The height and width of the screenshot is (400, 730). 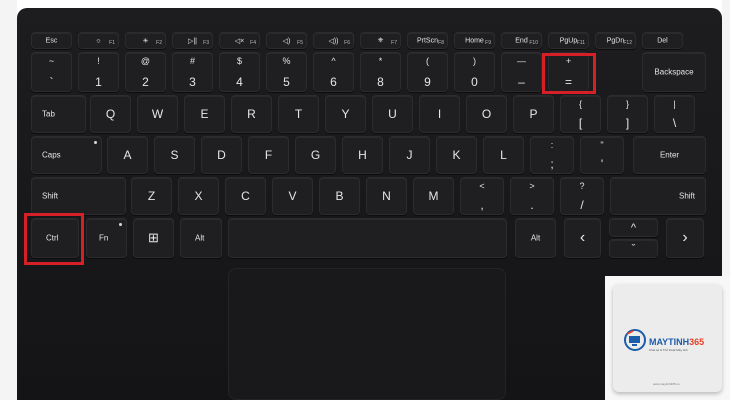 I want to click on key-n-label: N, so click(x=386, y=196).